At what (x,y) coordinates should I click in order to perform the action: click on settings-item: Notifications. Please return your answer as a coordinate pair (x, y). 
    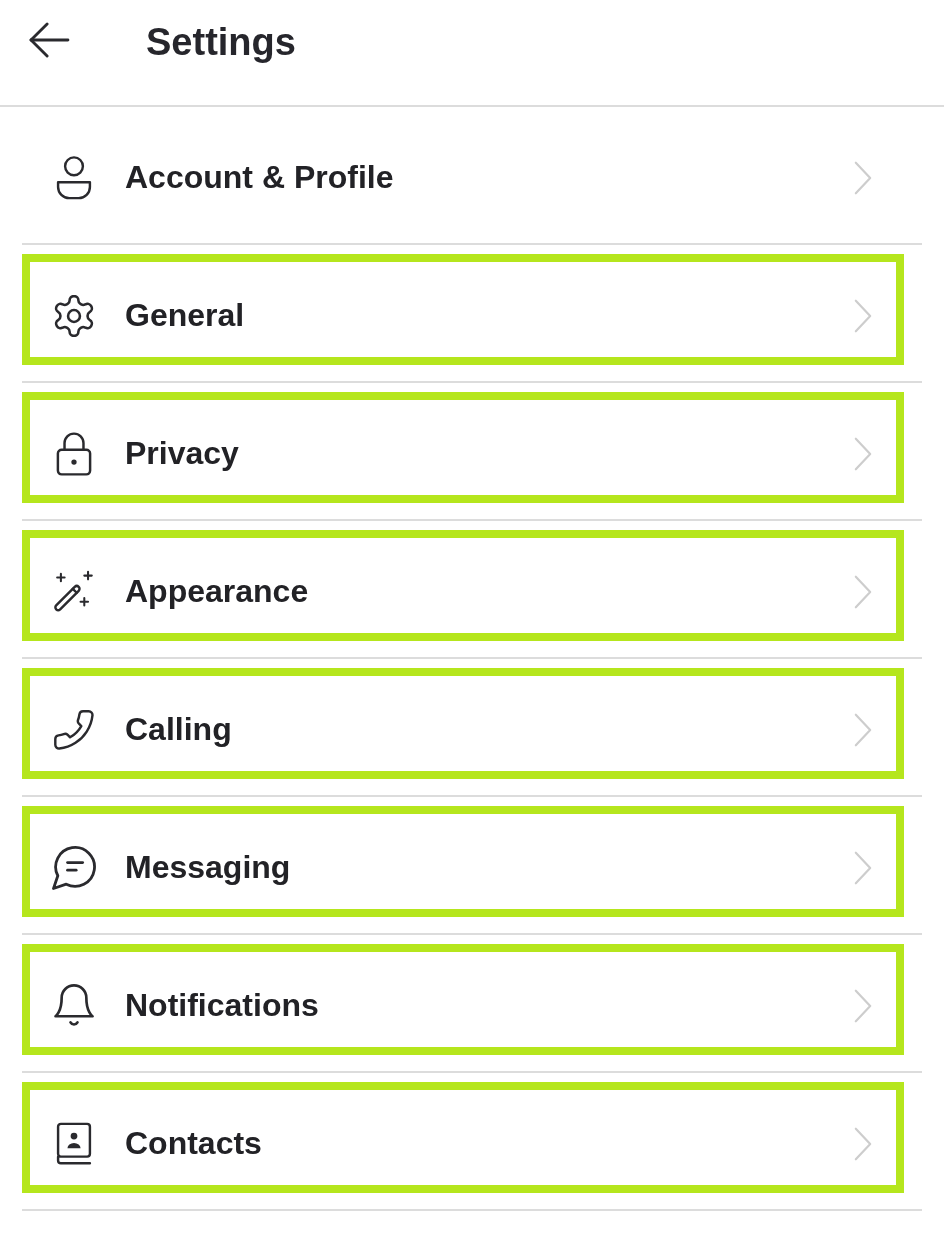
    Looking at the image, I should click on (463, 999).